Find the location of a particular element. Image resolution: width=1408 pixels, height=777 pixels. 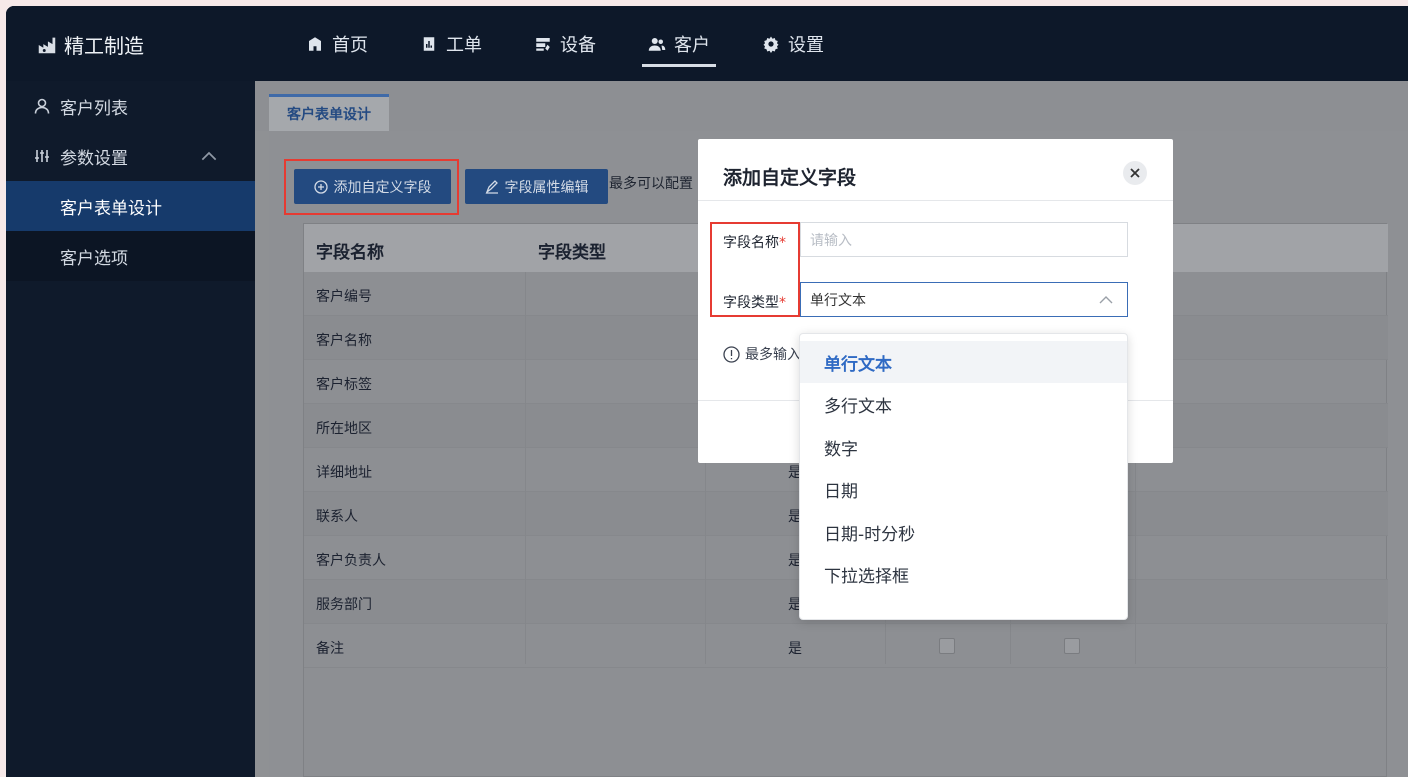

top-nav-bar: 精工制造 首页 工单 设备 客户 设置 is located at coordinates (707, 43).